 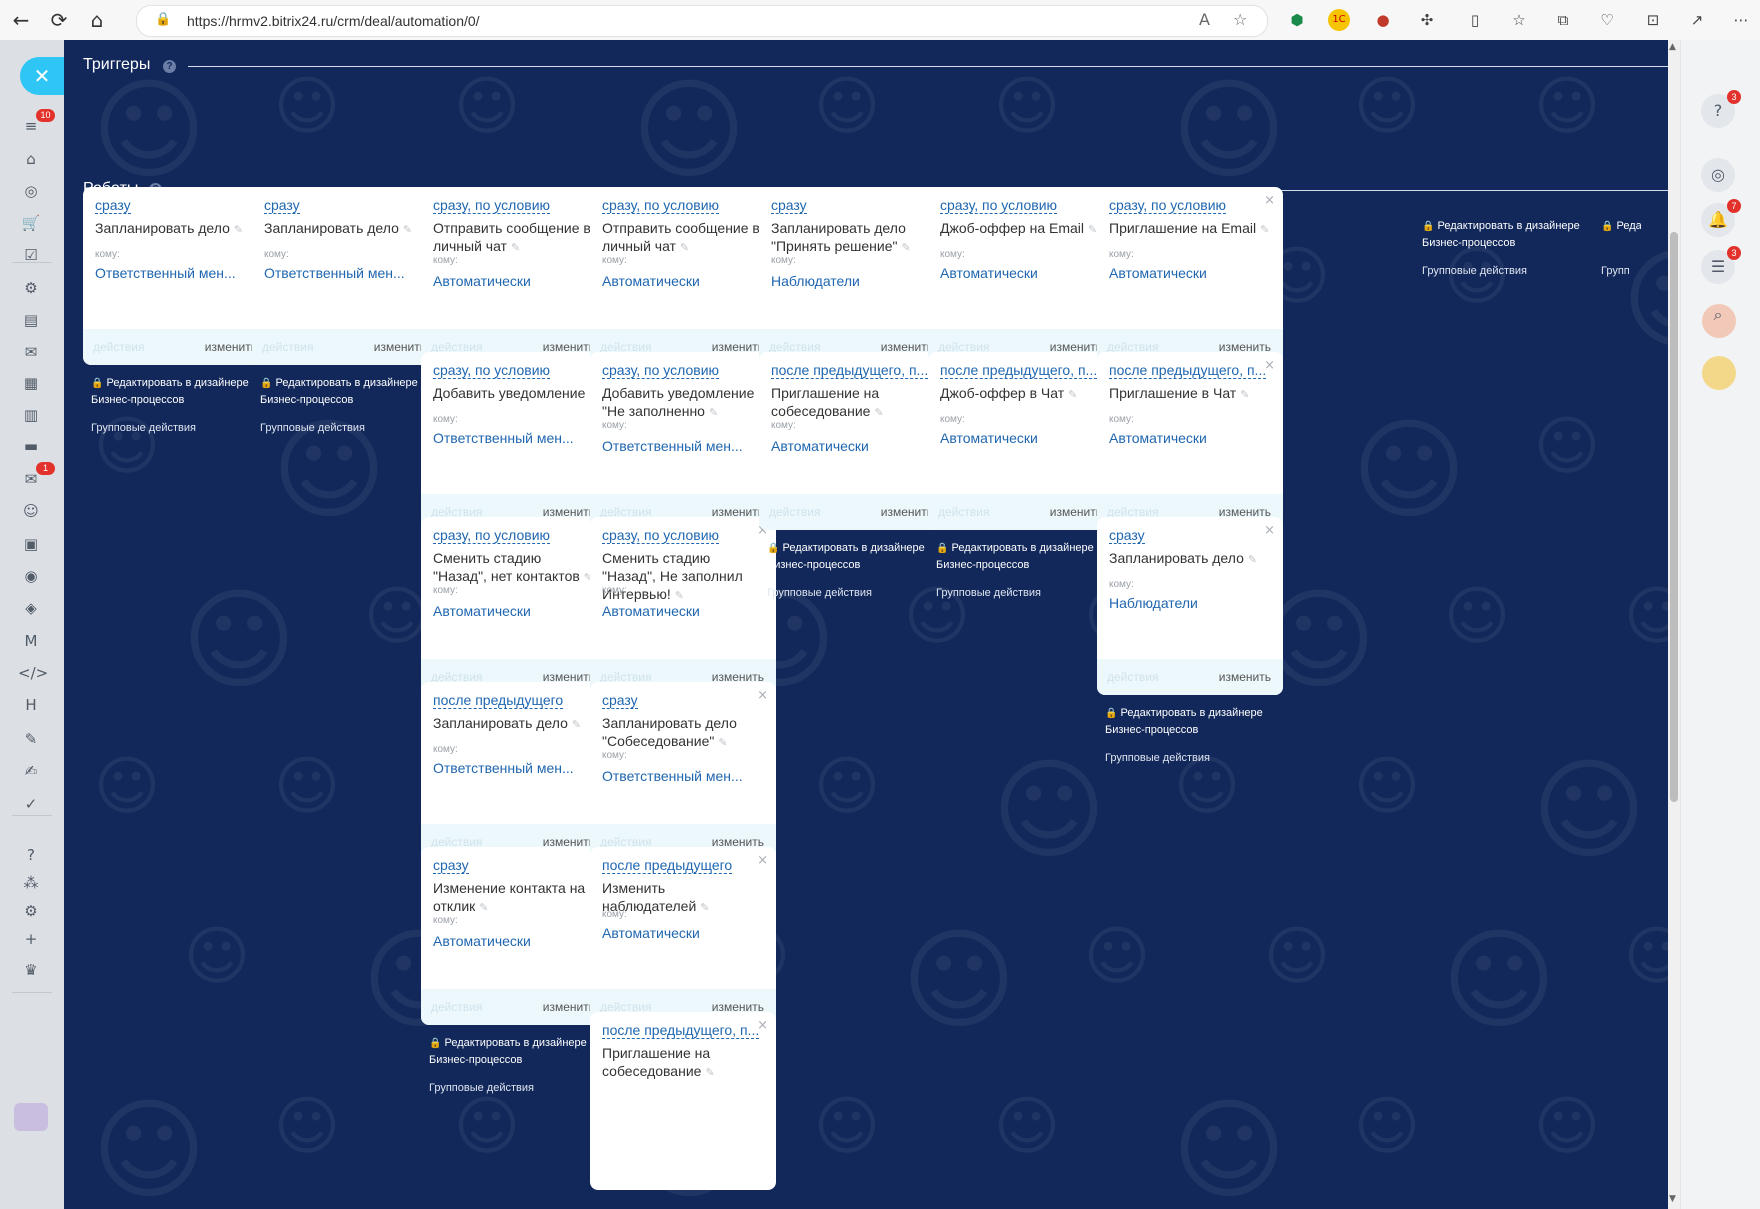 I want to click on sidebar-menu-icon: 🛒, so click(x=31, y=223).